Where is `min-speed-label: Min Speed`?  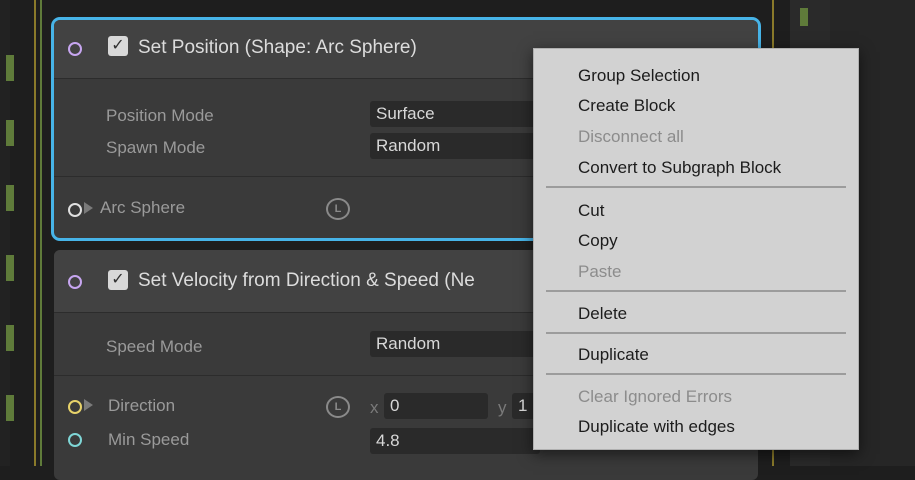
min-speed-label: Min Speed is located at coordinates (149, 439).